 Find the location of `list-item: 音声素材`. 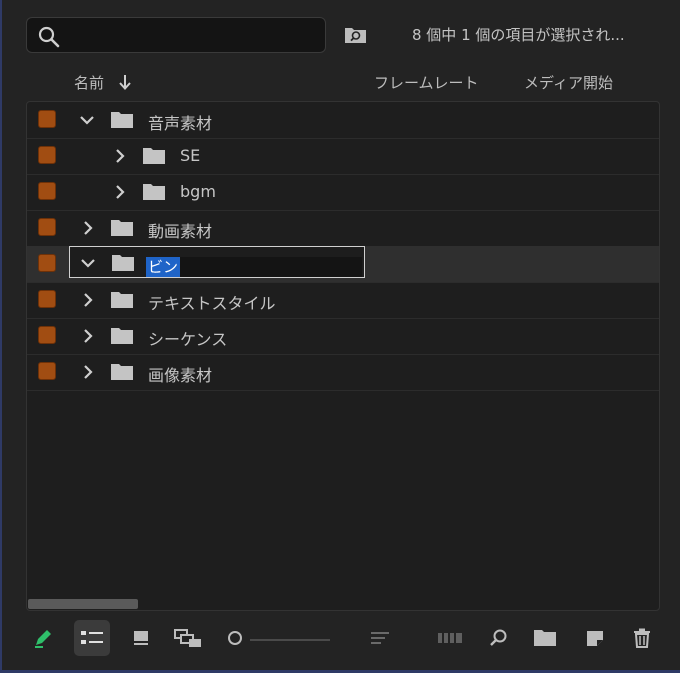

list-item: 音声素材 is located at coordinates (343, 120).